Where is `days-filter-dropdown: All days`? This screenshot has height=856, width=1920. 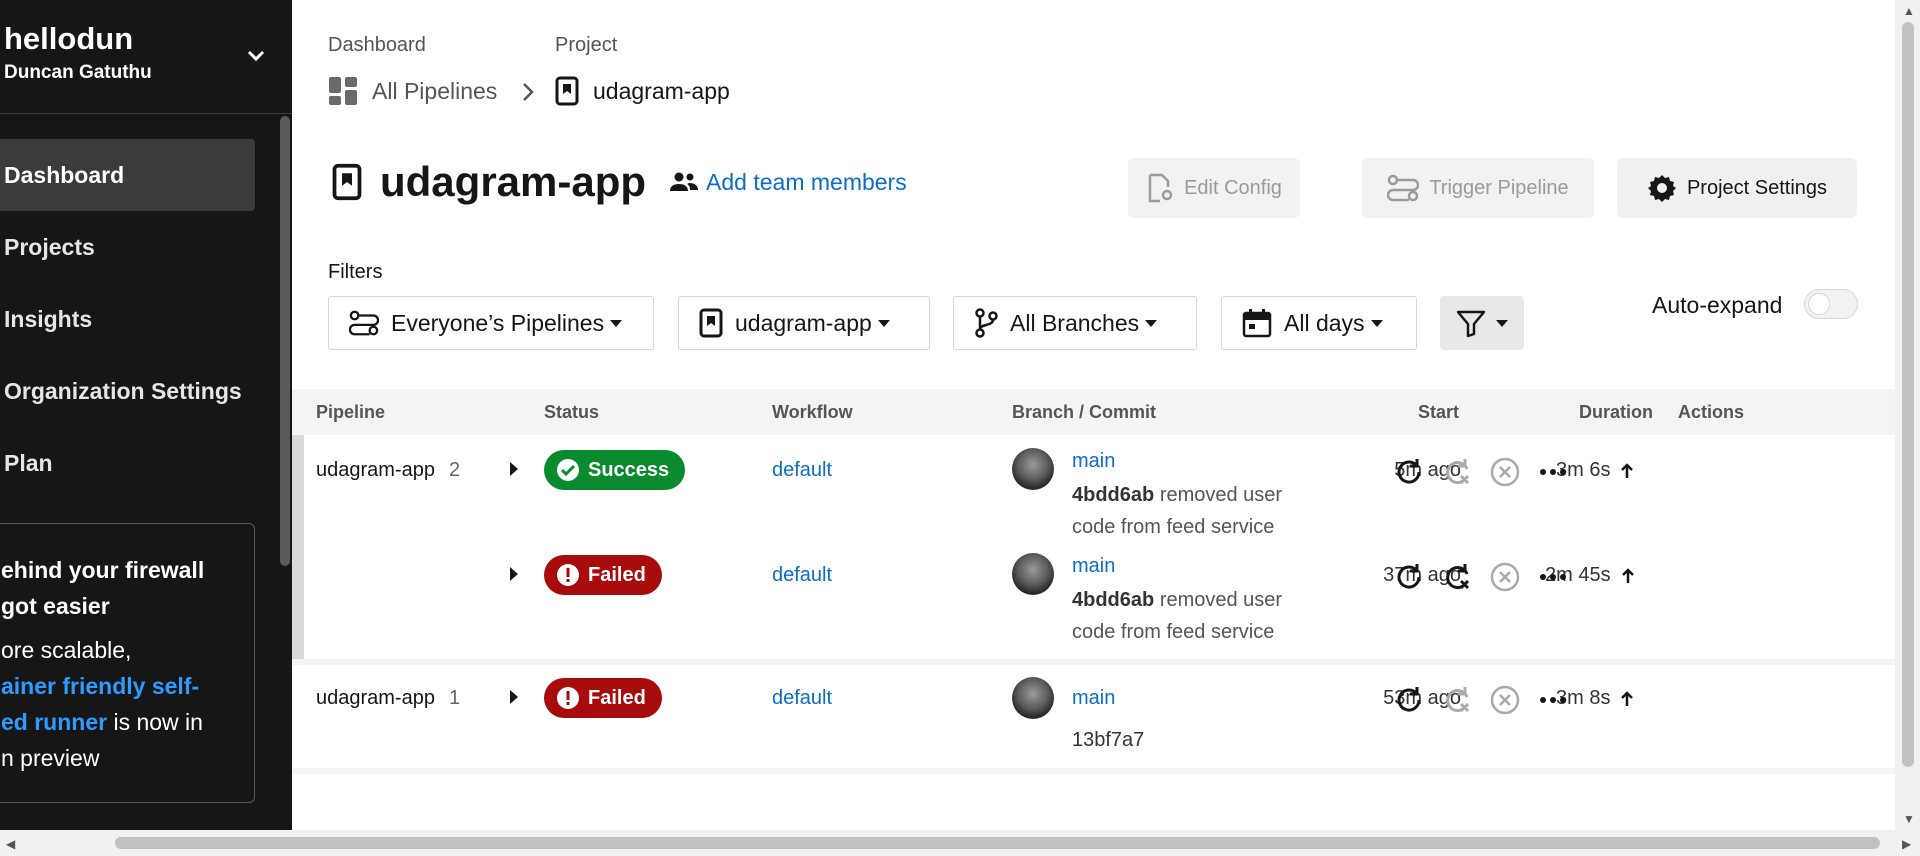
days-filter-dropdown: All days is located at coordinates (1319, 323).